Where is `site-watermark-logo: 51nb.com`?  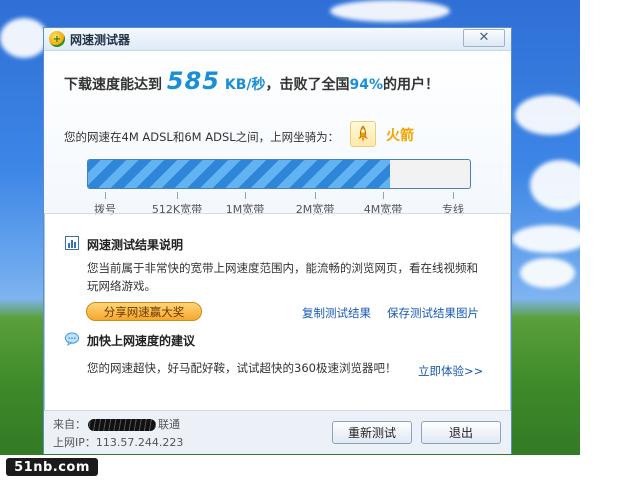 site-watermark-logo: 51nb.com is located at coordinates (52, 467).